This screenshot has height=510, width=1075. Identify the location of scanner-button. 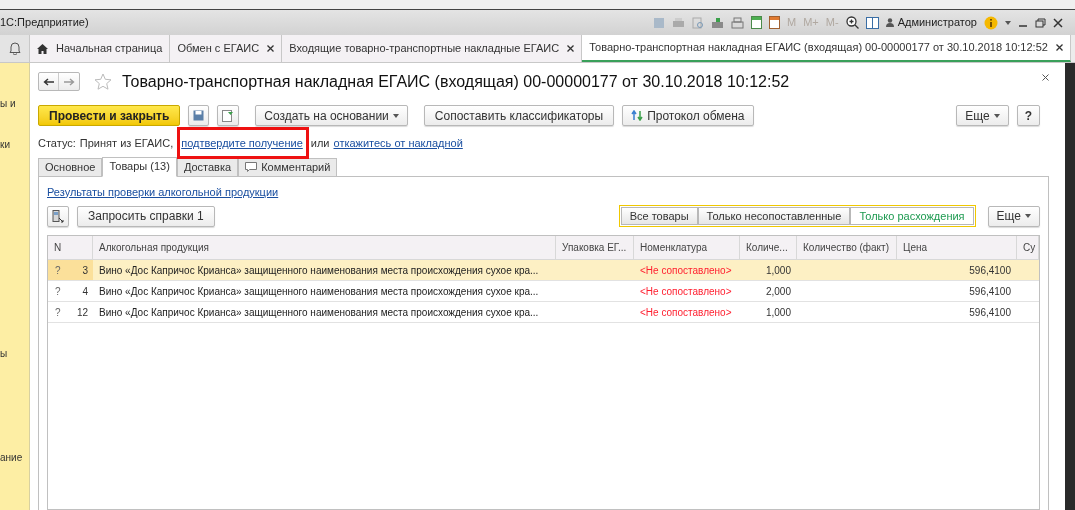
(58, 216).